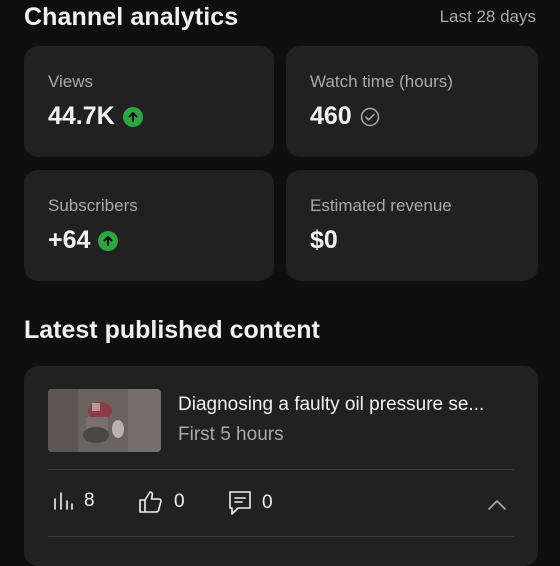 This screenshot has width=560, height=566. I want to click on analytics-header: Channel analytics Last 28 days, so click(280, 17).